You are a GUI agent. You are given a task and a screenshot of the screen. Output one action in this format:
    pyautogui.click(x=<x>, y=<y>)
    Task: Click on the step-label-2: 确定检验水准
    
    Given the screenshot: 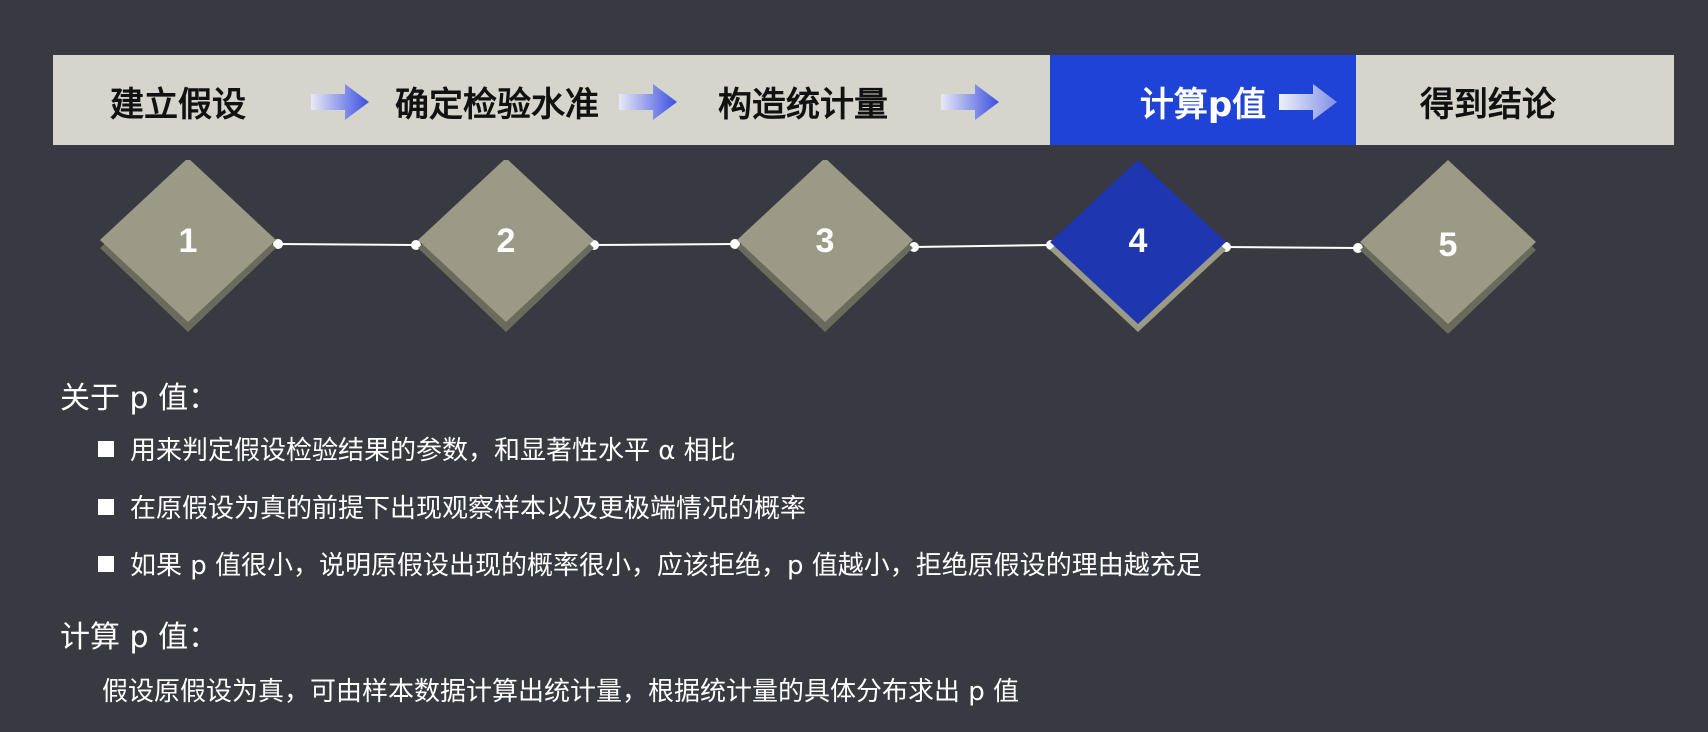 What is the action you would take?
    pyautogui.click(x=497, y=105)
    